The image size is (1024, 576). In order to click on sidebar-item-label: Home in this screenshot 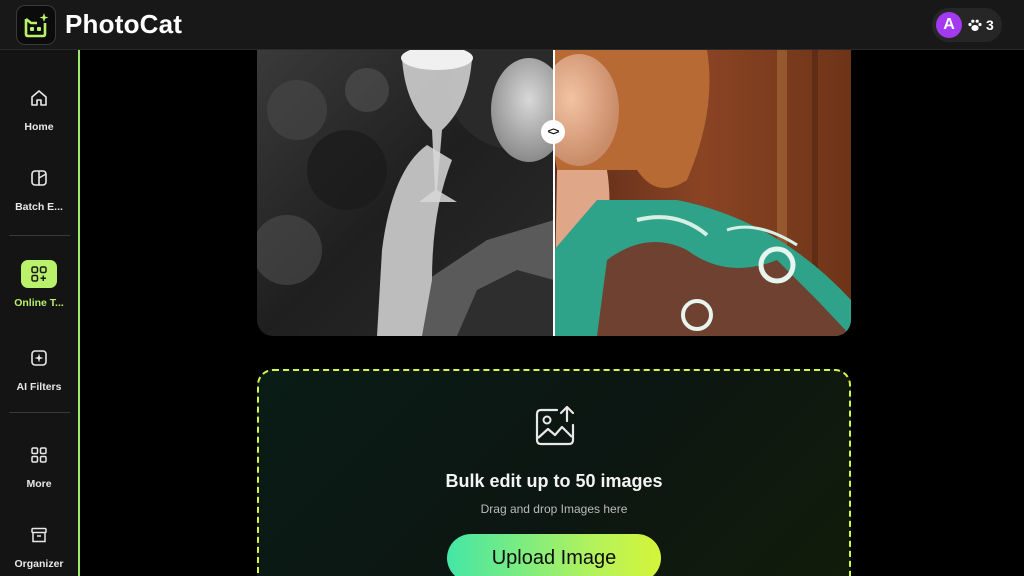, I will do `click(39, 127)`.